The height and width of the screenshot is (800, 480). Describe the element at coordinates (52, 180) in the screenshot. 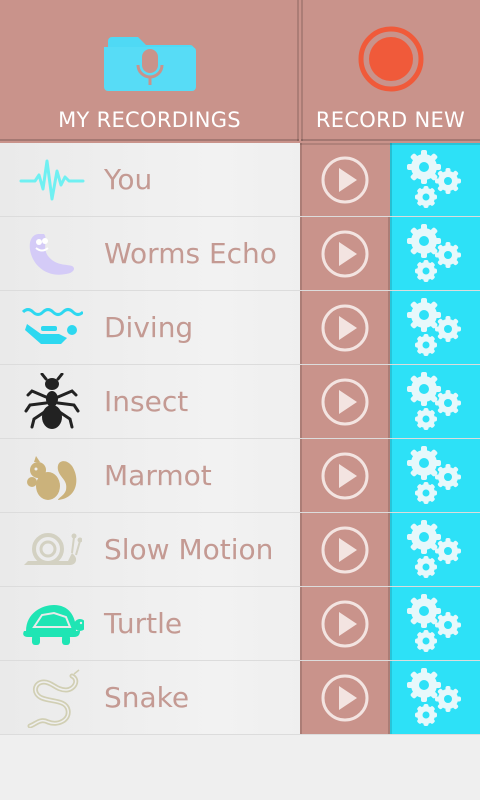

I see `waveform-icon` at that location.